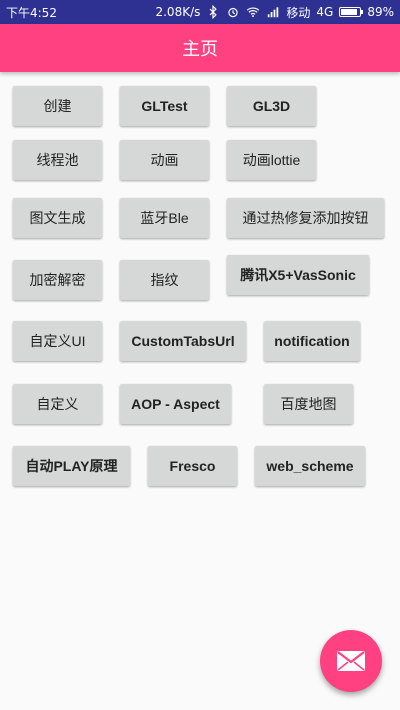  I want to click on signal-icon, so click(273, 12).